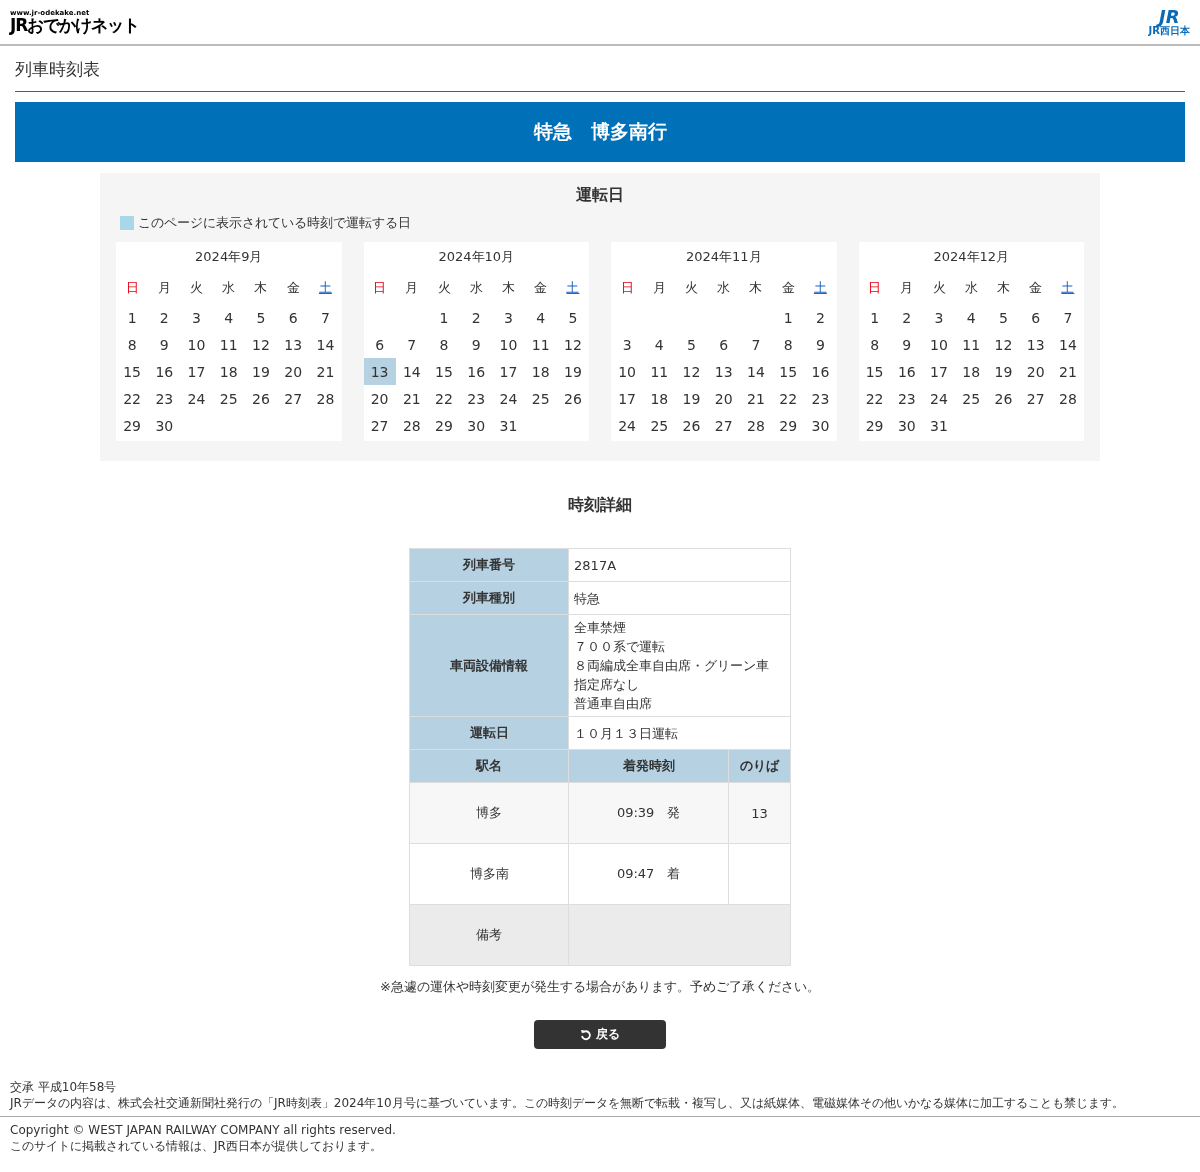 The width and height of the screenshot is (1200, 1172). Describe the element at coordinates (75, 25) in the screenshot. I see `site-logo: JRおでかけネット` at that location.